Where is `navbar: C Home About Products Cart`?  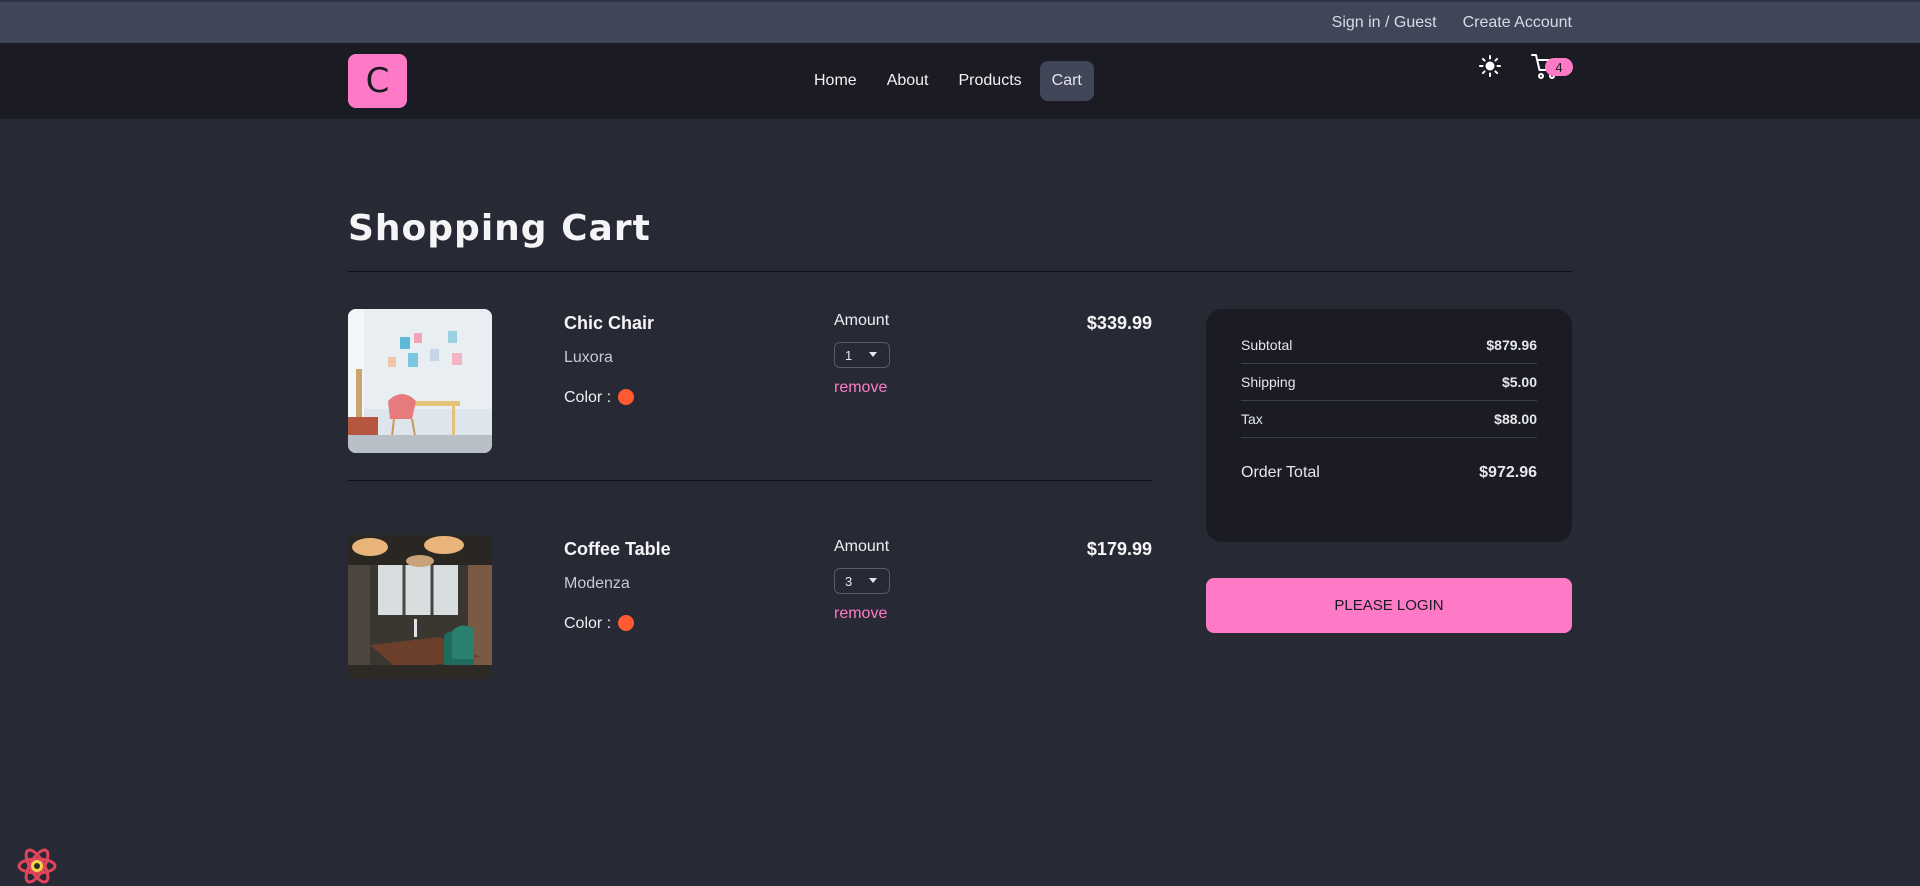 navbar: C Home About Products Cart is located at coordinates (960, 81).